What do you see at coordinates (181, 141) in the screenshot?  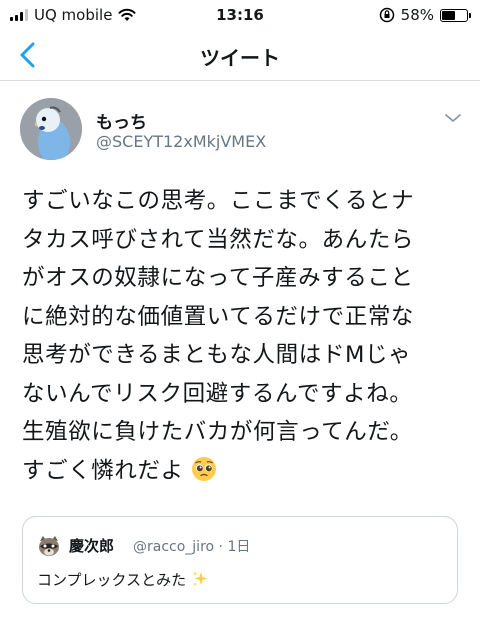 I see `author-handle: @SCEYT12xMkjVMEX` at bounding box center [181, 141].